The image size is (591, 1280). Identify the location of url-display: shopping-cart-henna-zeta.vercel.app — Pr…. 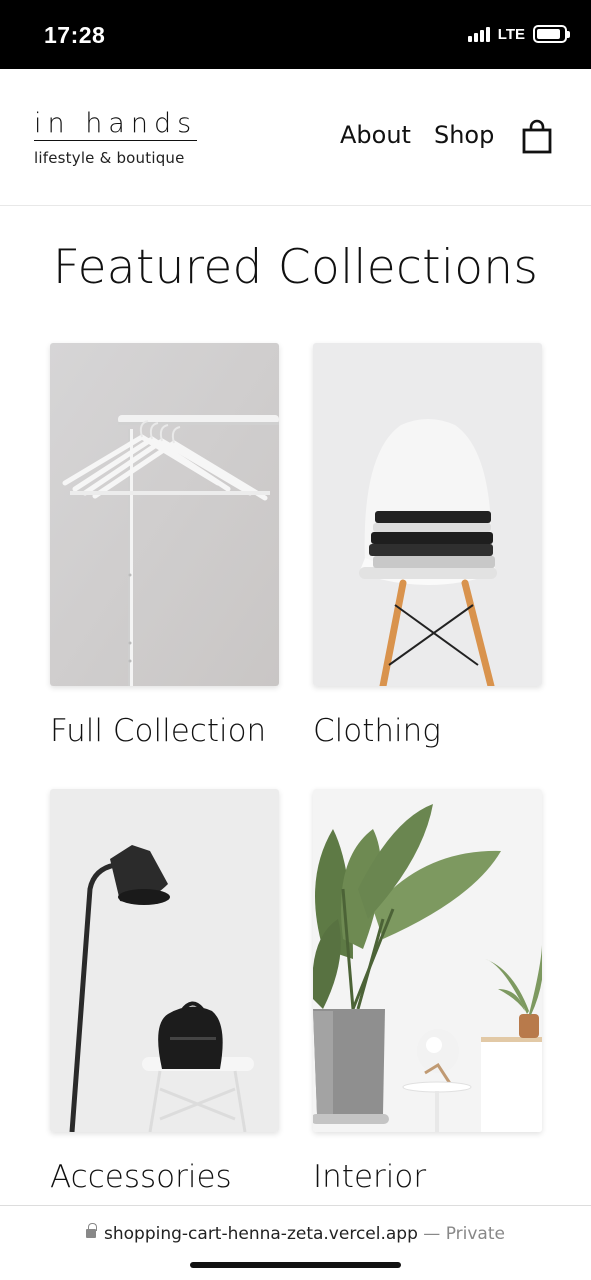
(295, 1233).